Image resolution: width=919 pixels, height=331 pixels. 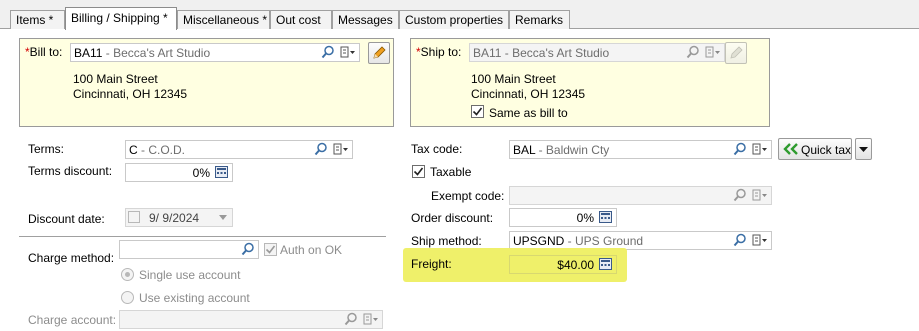 What do you see at coordinates (179, 172) in the screenshot?
I see `terms-discount-field: 0%` at bounding box center [179, 172].